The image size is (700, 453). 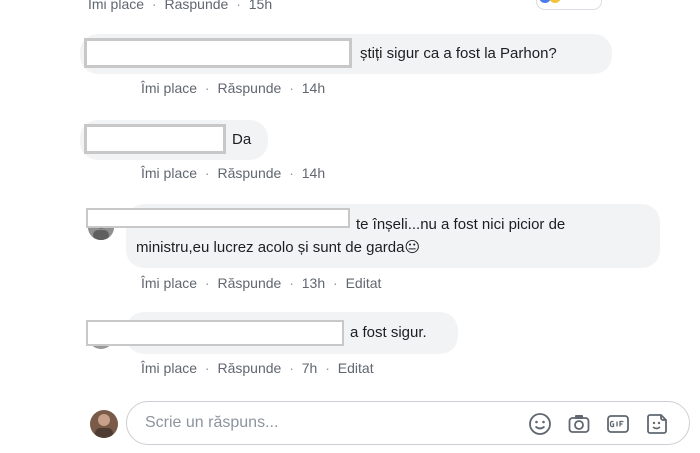 I want to click on comment-actions: Îmi place · Răspunde · 13h · Editat, so click(x=261, y=283).